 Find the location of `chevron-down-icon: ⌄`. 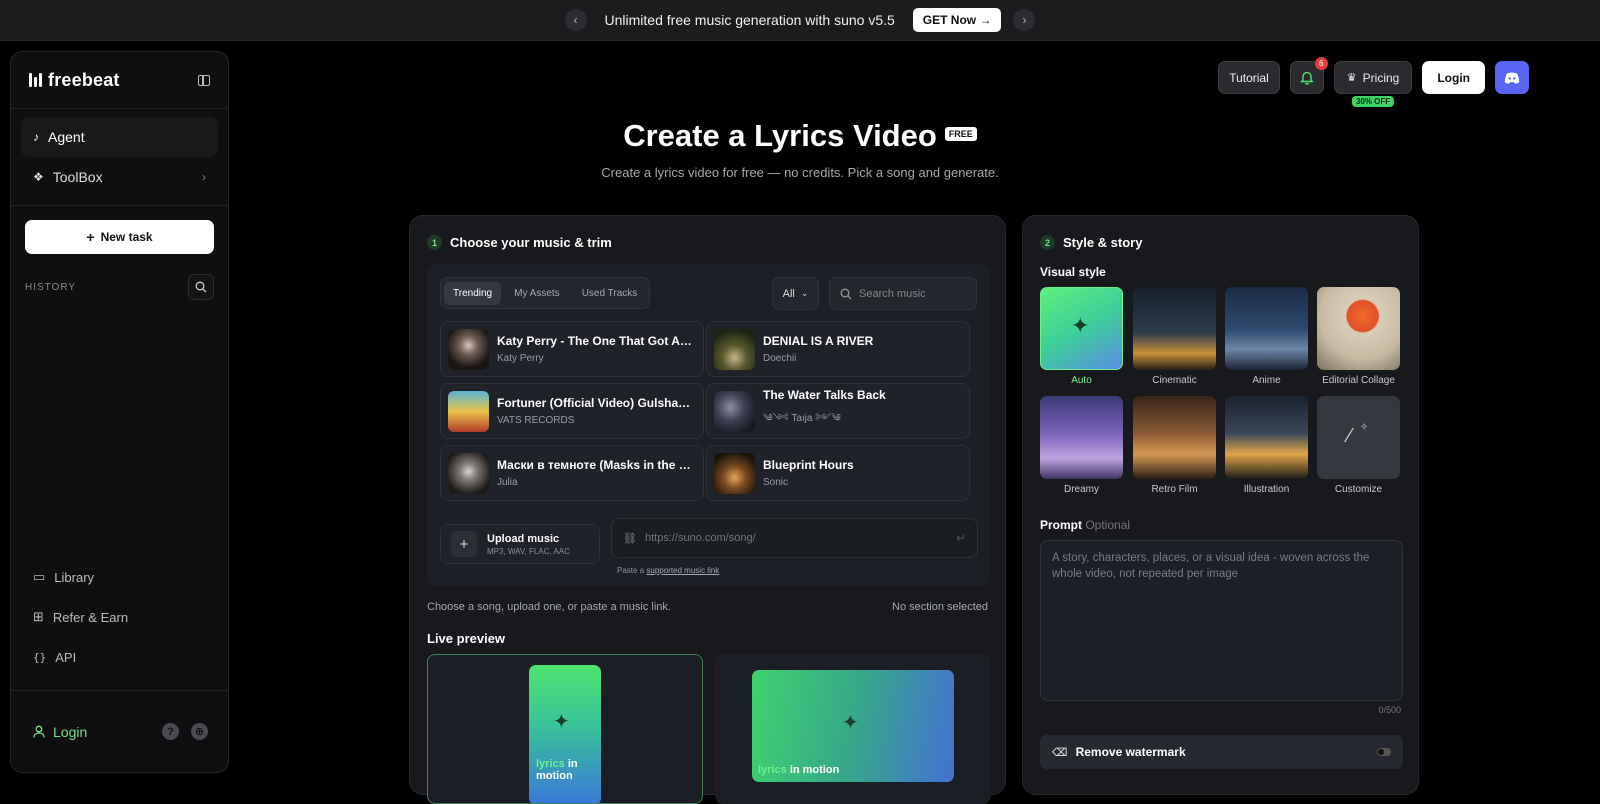

chevron-down-icon: ⌄ is located at coordinates (804, 293).